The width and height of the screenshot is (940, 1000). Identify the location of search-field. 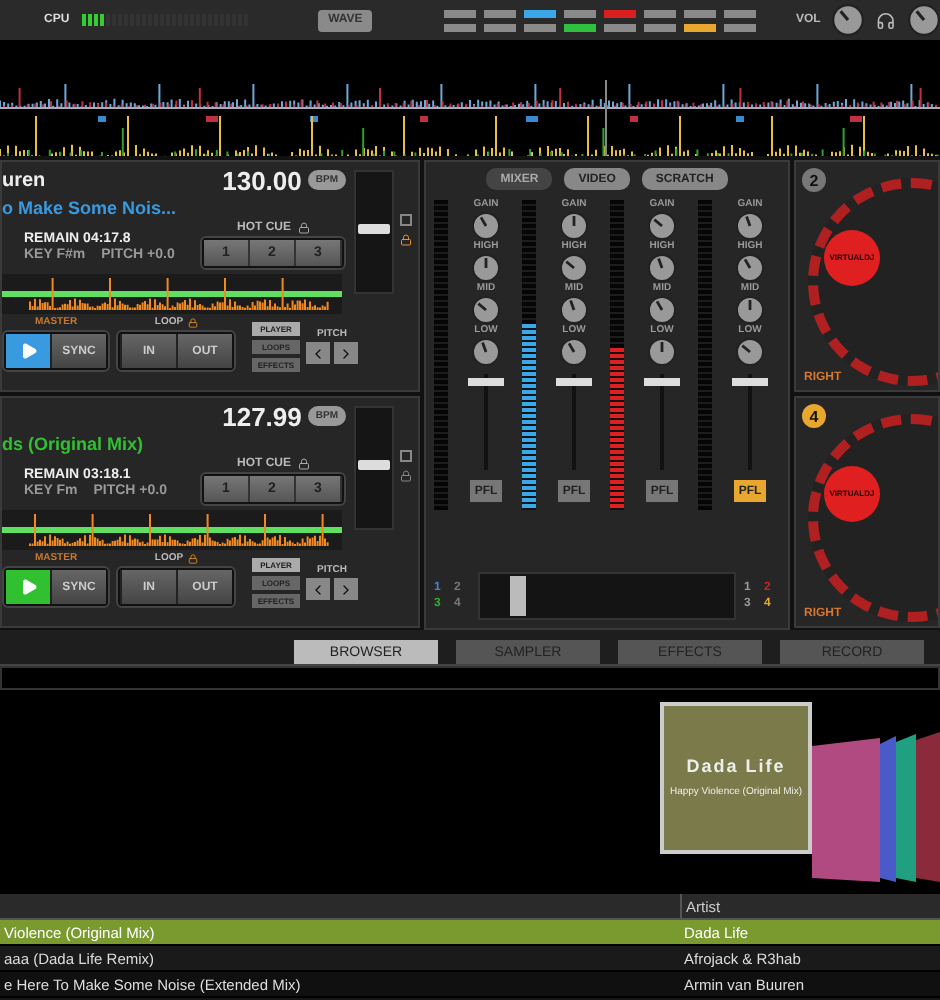
(470, 678).